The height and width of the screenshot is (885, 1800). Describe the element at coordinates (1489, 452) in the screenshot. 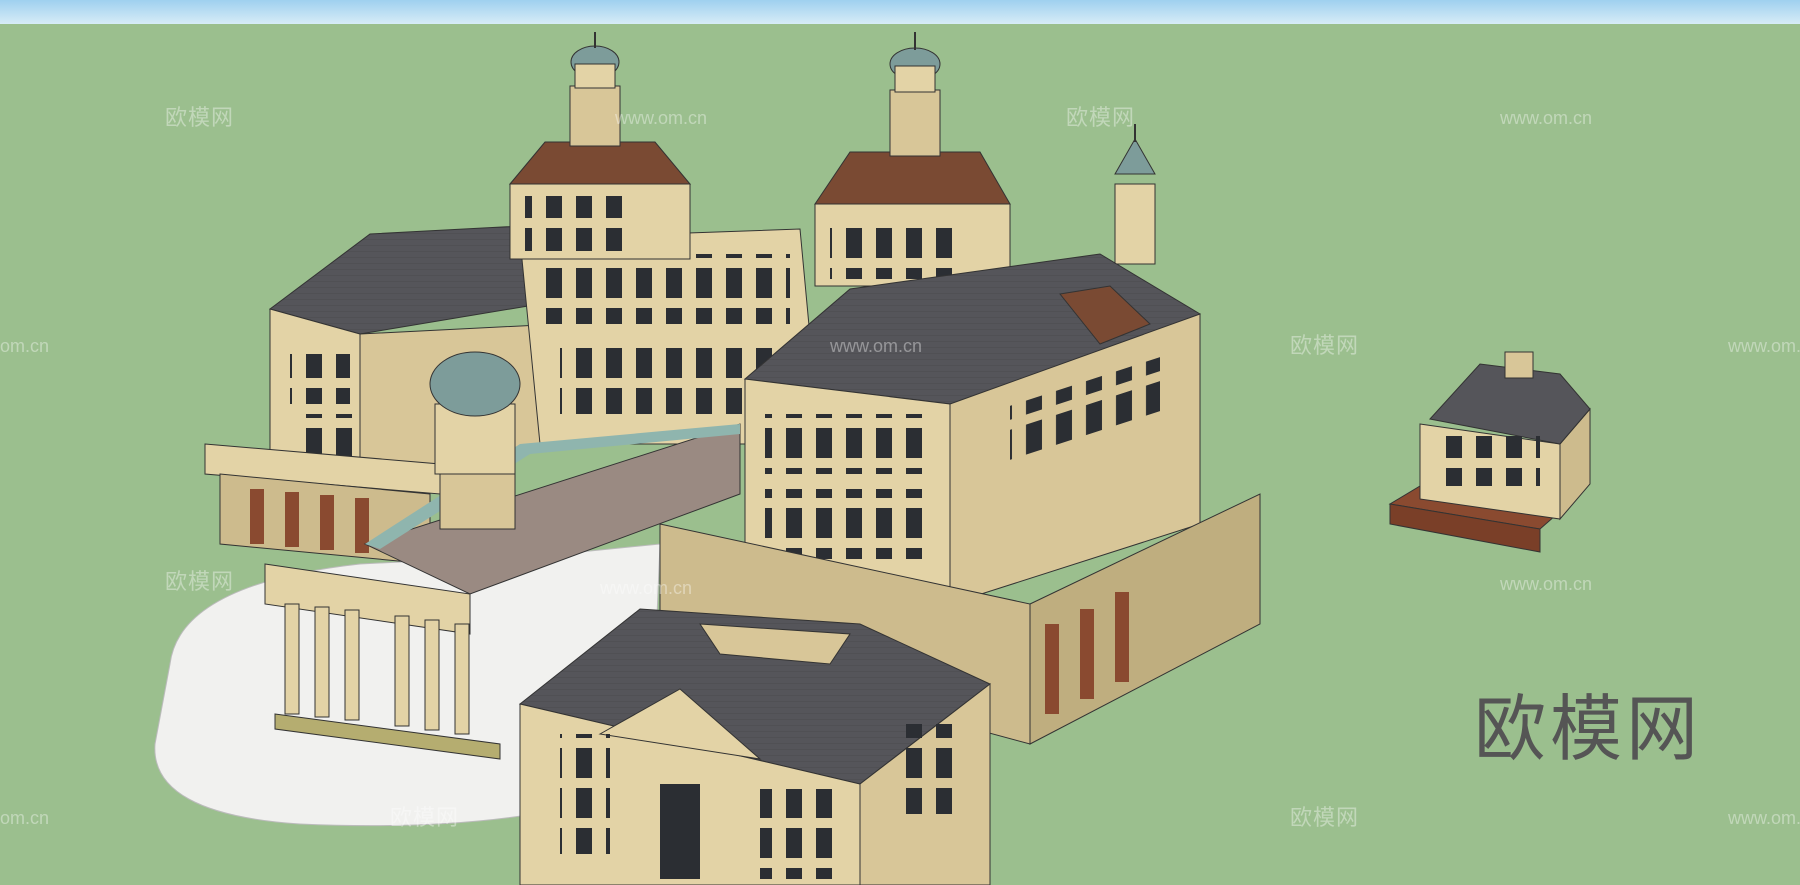

I see `small-house` at that location.